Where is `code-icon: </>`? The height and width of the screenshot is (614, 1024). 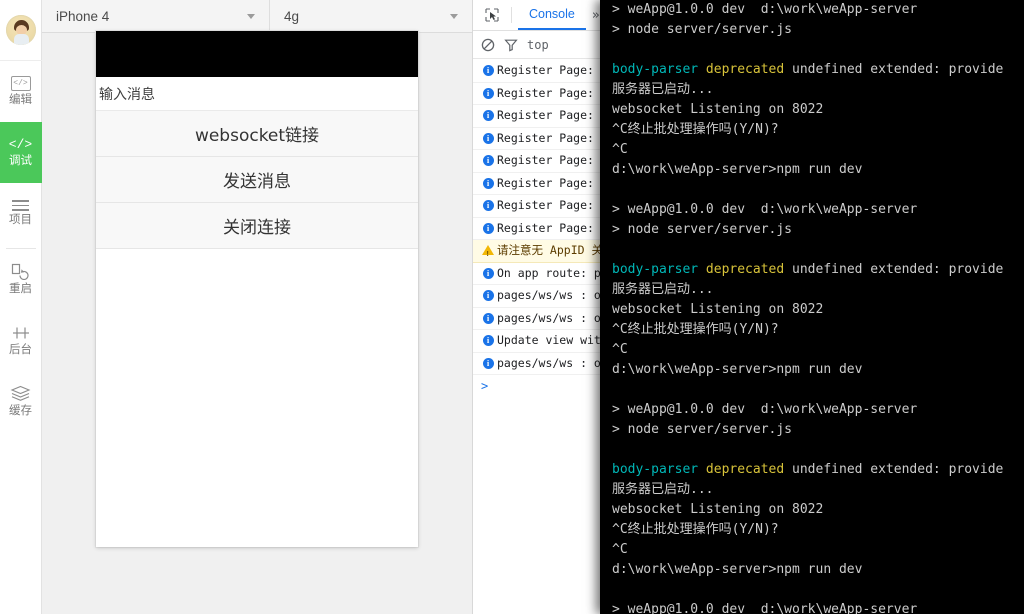 code-icon: </> is located at coordinates (20, 144).